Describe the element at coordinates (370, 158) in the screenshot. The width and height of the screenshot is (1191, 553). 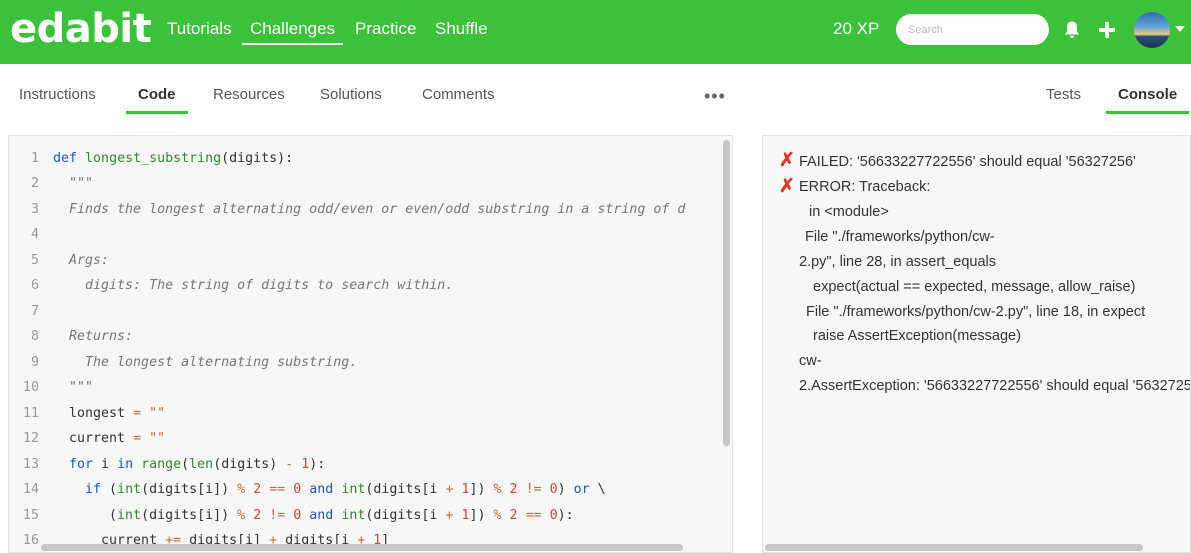
I see `code-line: 1 def longest_substring(digits):` at that location.